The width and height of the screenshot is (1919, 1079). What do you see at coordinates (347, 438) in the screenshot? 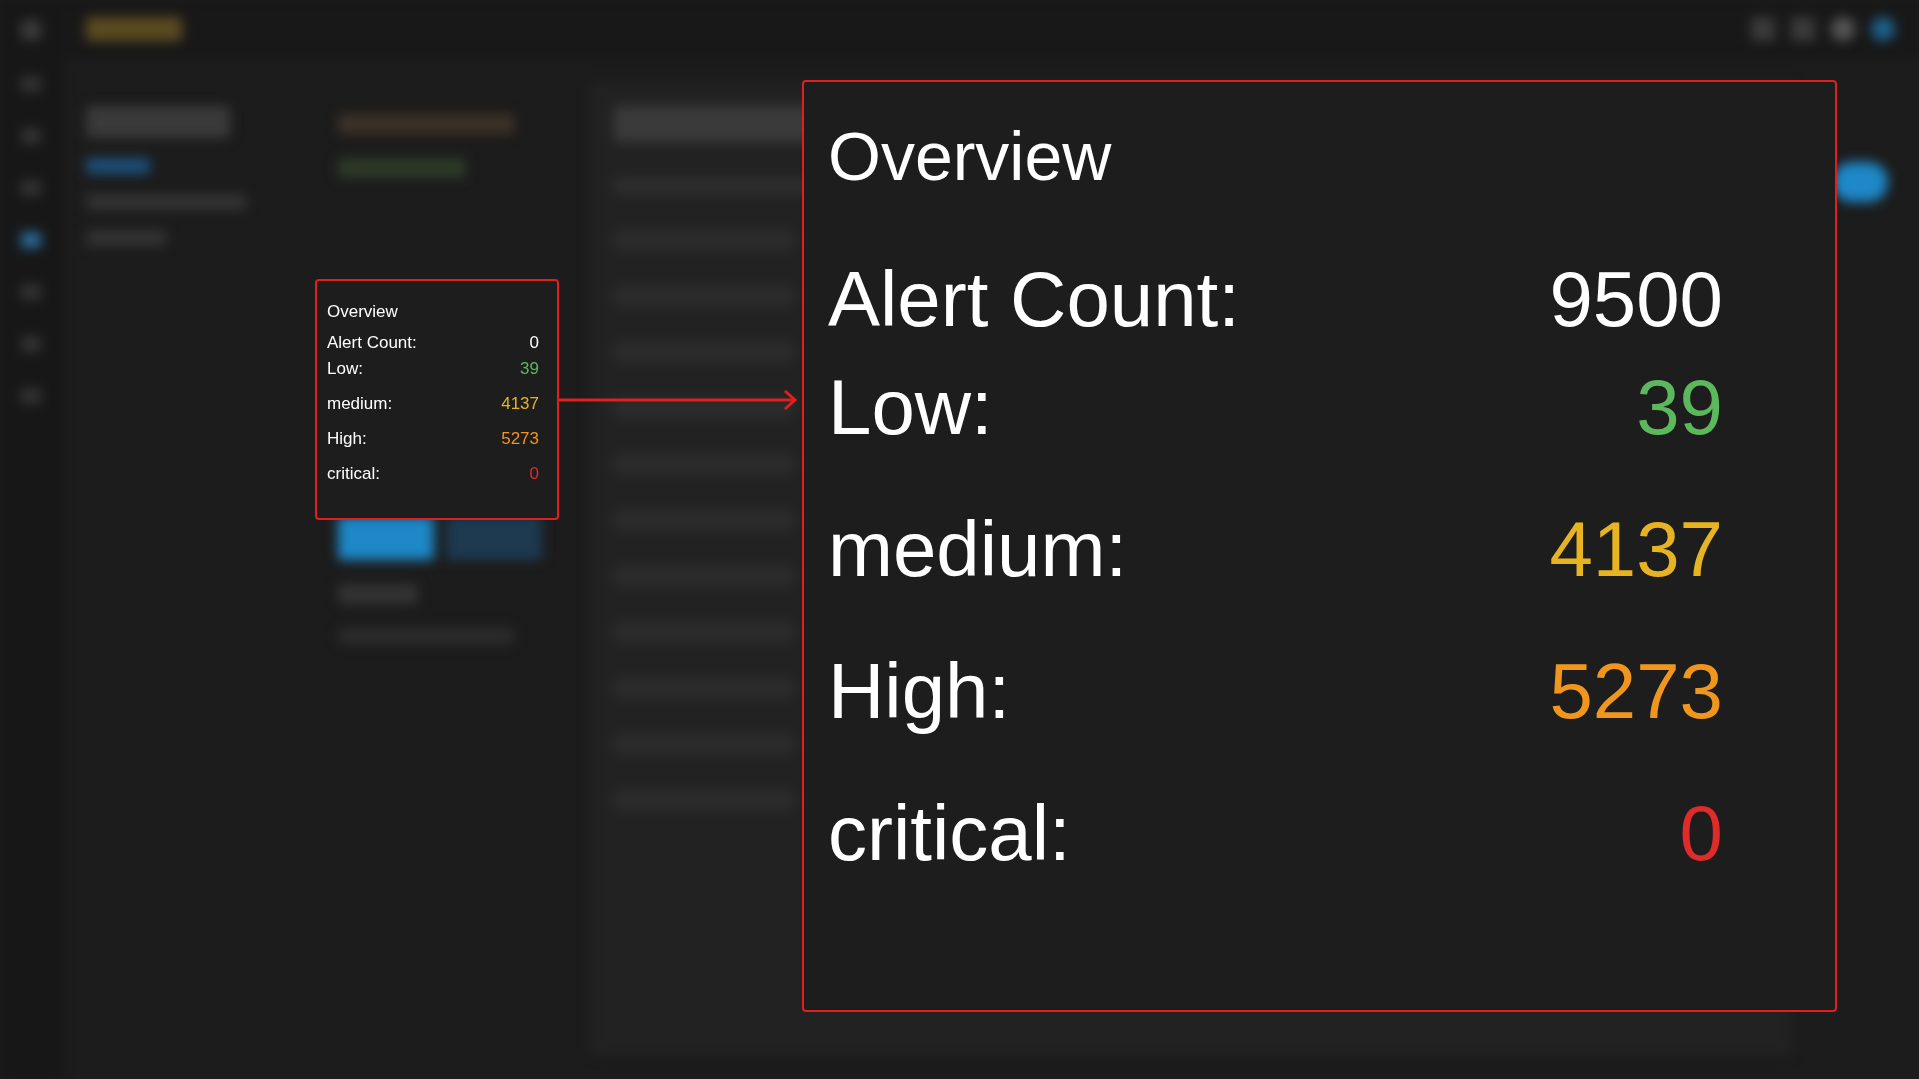
I see `row-label: High:` at bounding box center [347, 438].